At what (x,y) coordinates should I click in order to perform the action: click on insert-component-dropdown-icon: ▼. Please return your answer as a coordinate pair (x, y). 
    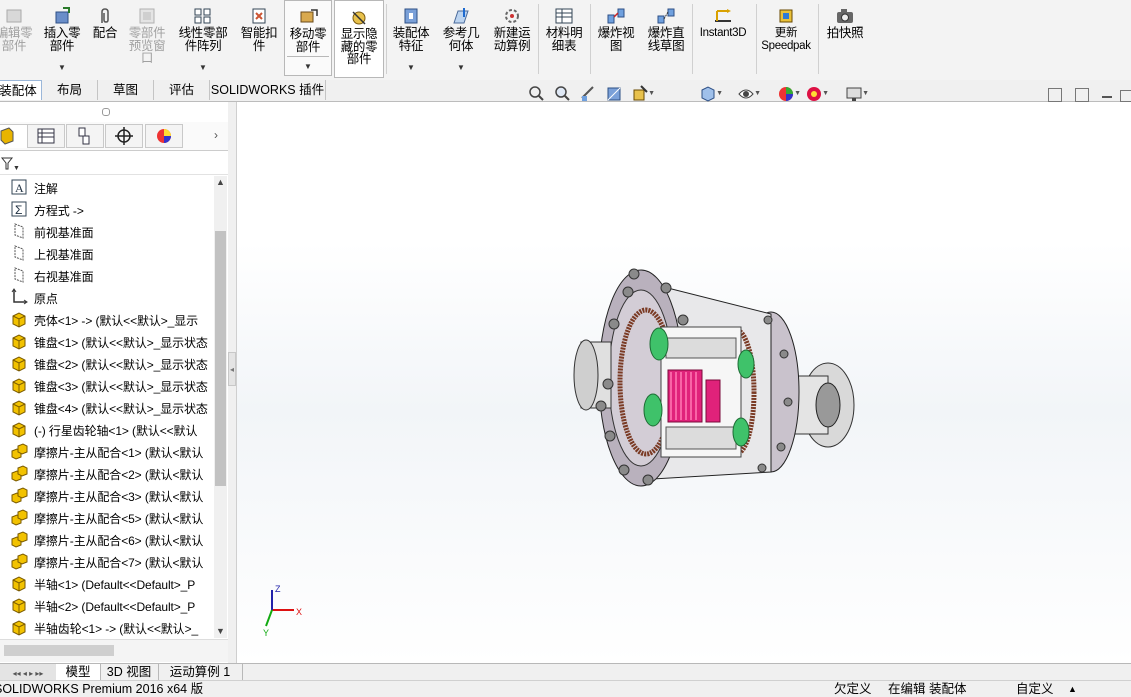
    Looking at the image, I should click on (62, 67).